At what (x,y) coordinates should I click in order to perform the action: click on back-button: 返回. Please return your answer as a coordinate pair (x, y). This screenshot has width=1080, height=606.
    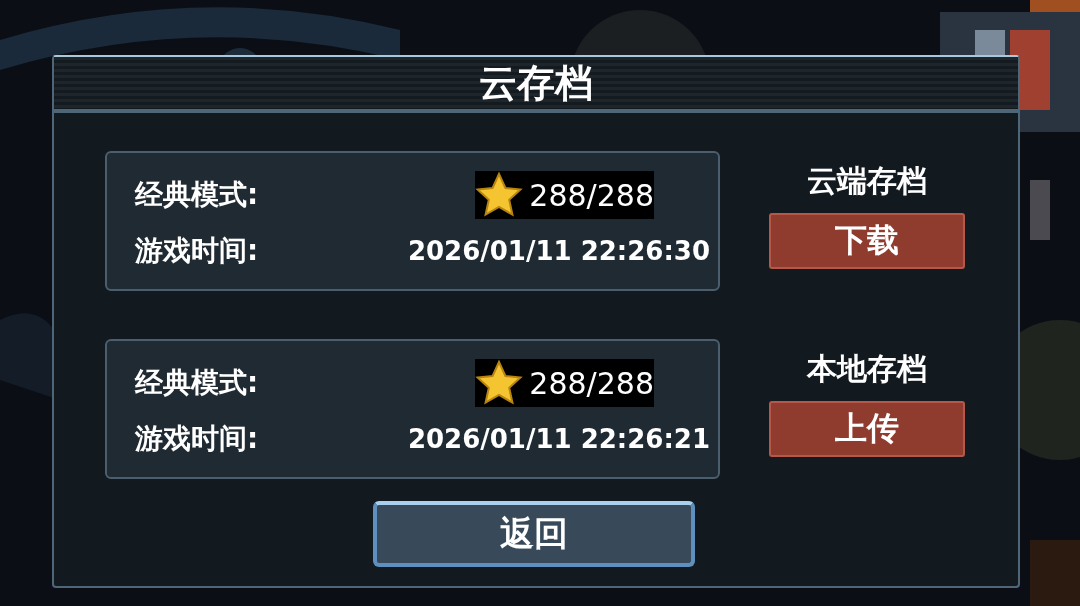
    Looking at the image, I should click on (534, 534).